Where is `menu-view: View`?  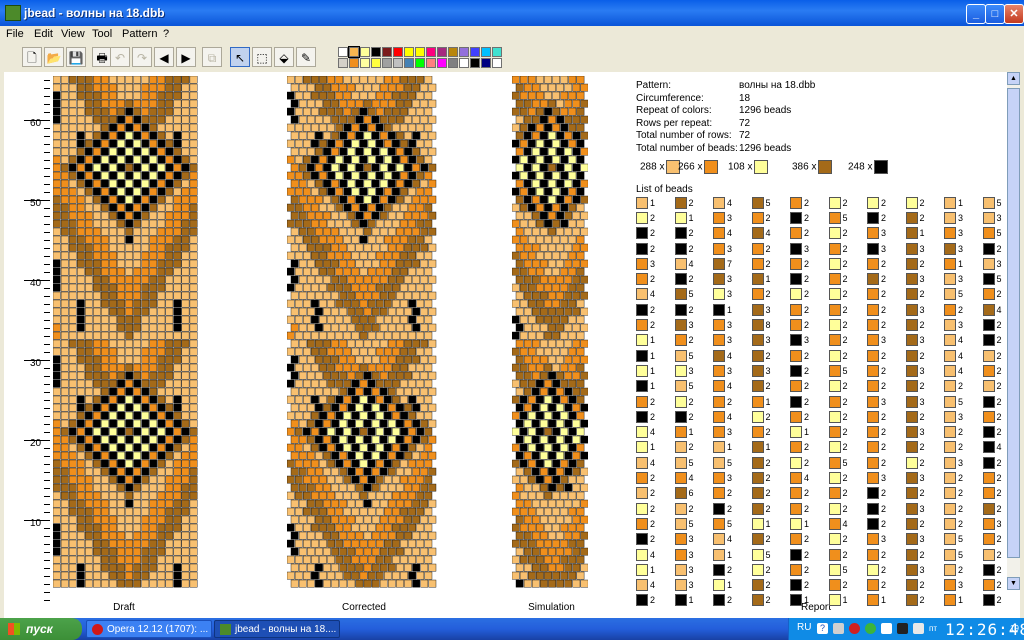 menu-view: View is located at coordinates (73, 34).